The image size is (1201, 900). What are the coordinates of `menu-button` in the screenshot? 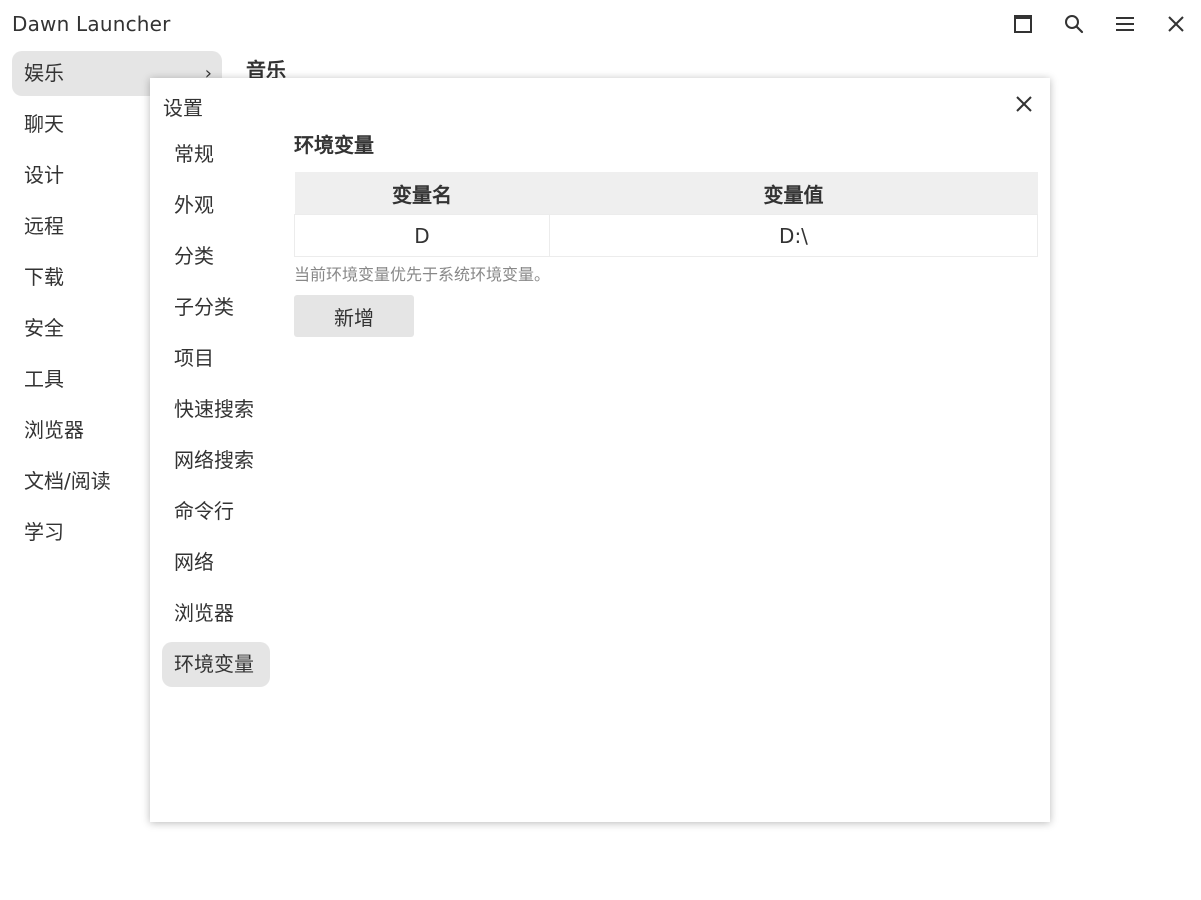 It's located at (1125, 24).